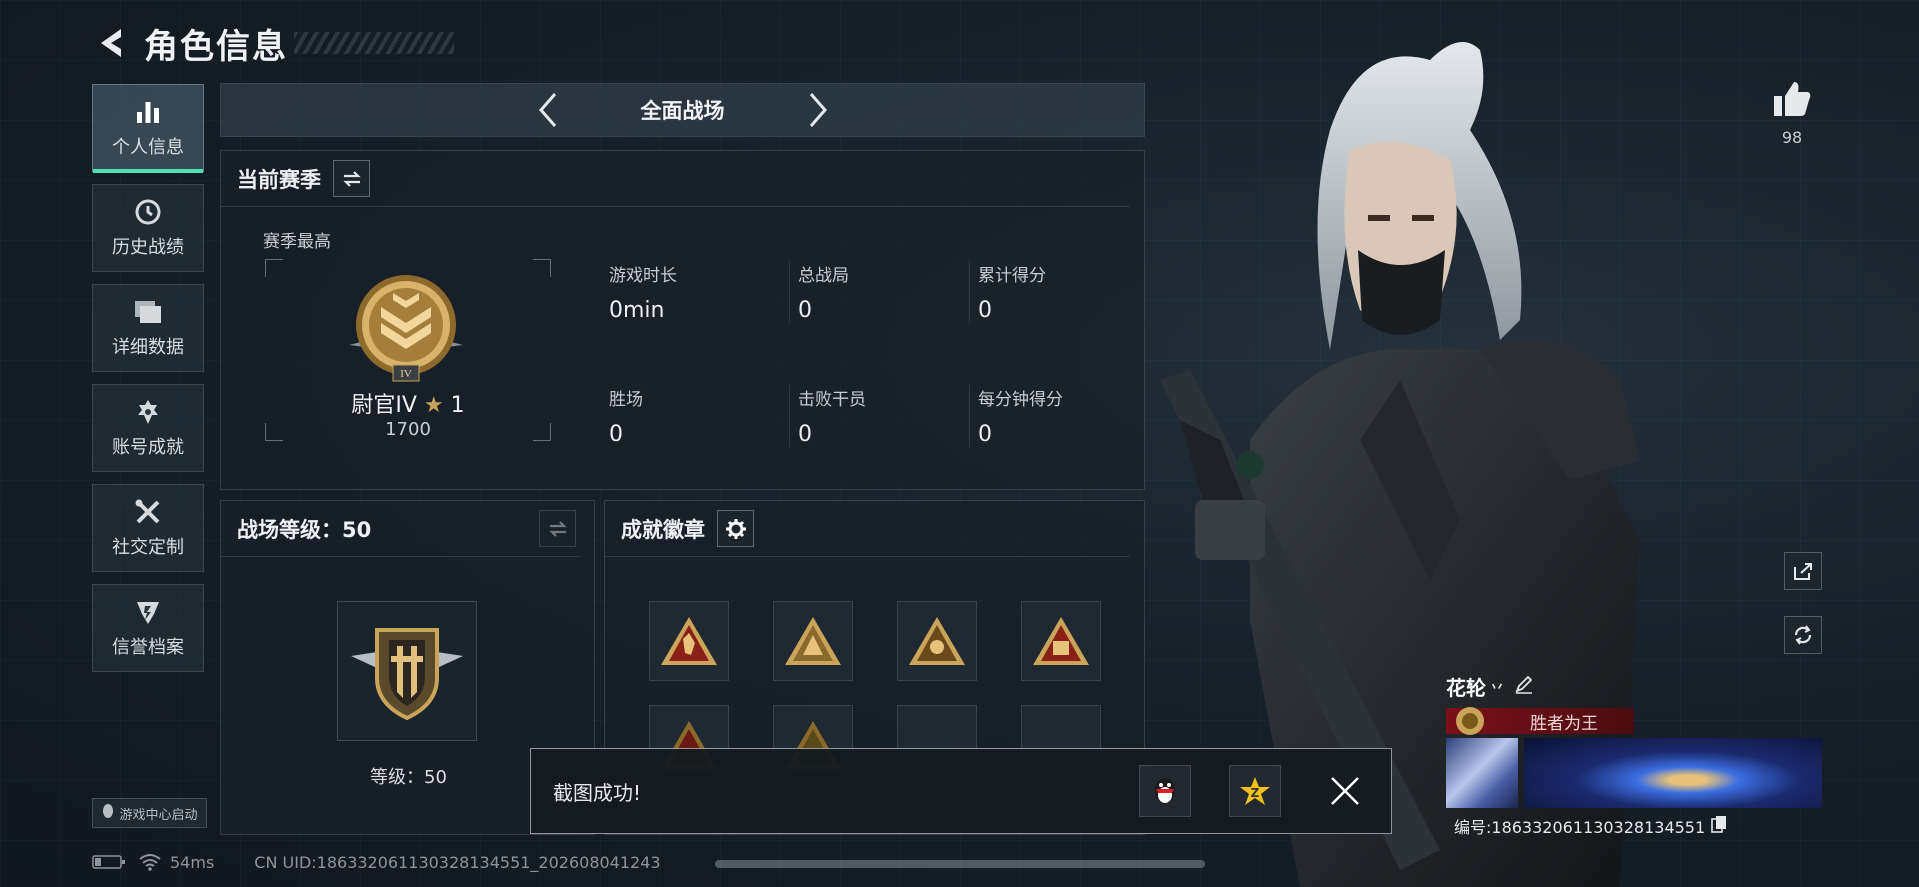 This screenshot has height=887, width=1919. What do you see at coordinates (192, 862) in the screenshot?
I see `ping-value: 54ms` at bounding box center [192, 862].